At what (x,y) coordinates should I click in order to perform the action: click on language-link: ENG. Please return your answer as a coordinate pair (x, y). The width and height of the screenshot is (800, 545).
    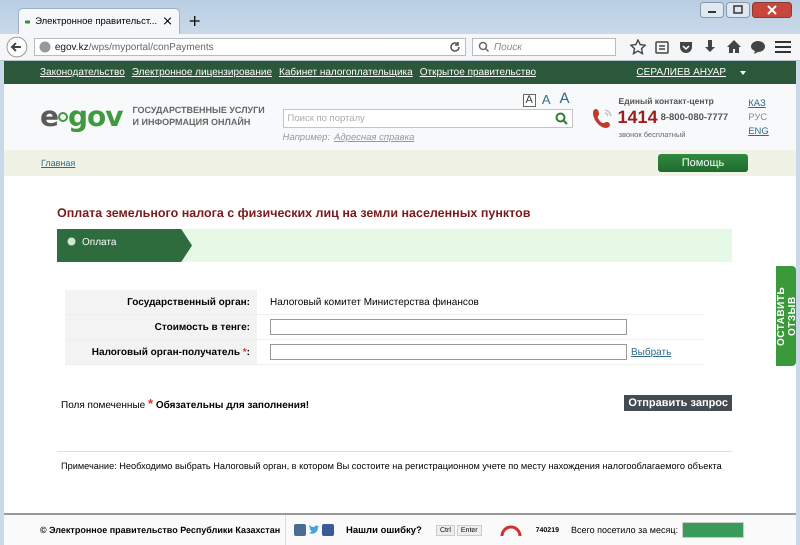
    Looking at the image, I should click on (758, 131).